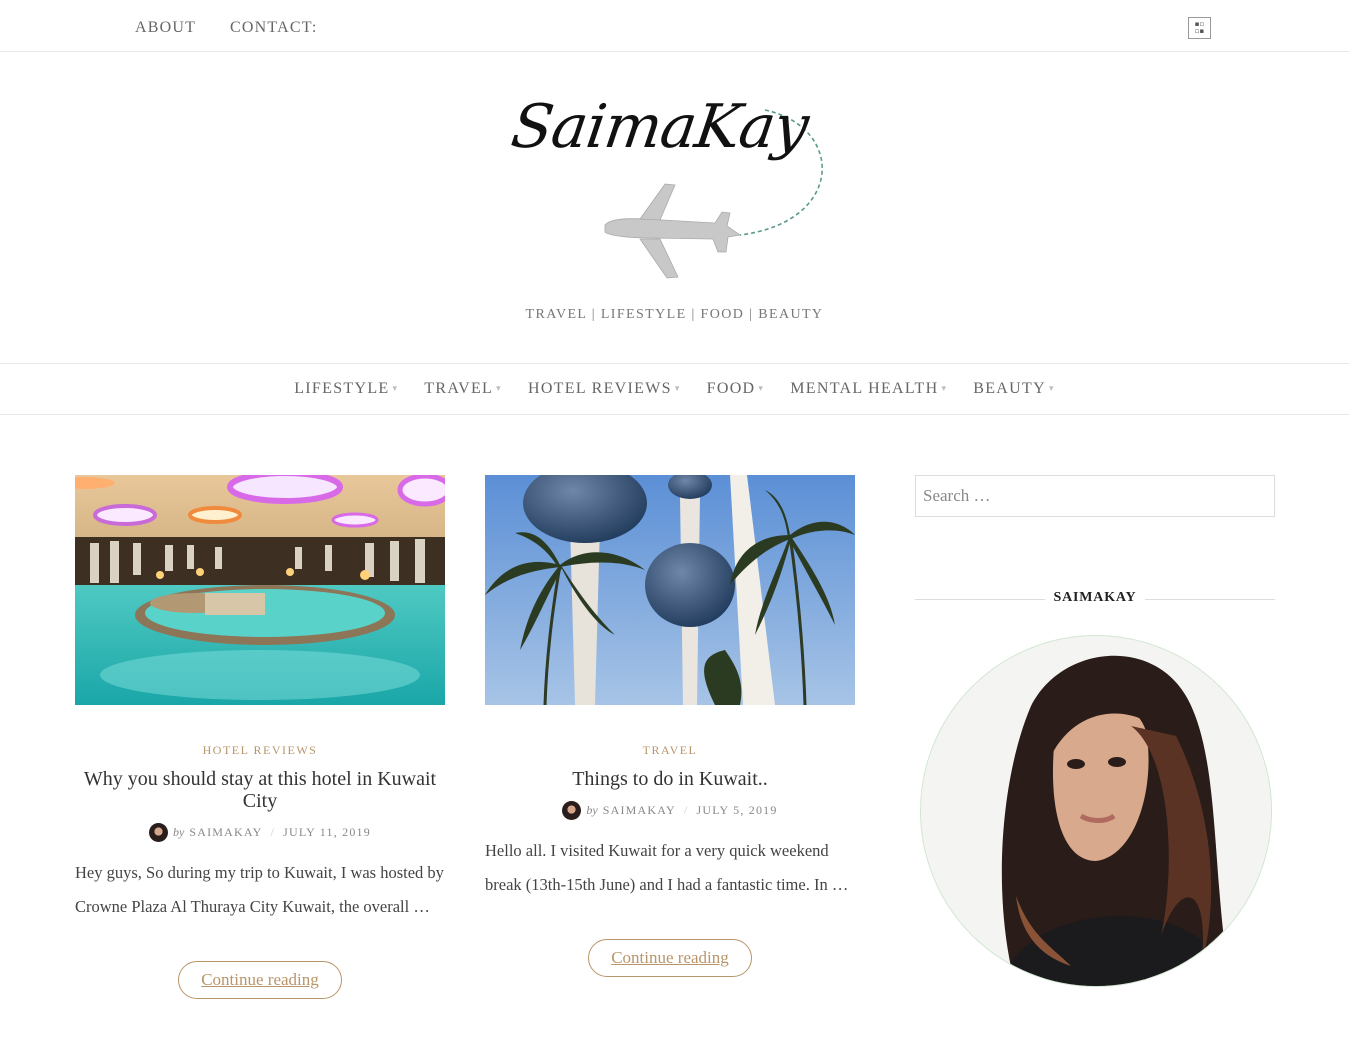 The height and width of the screenshot is (1057, 1349). I want to click on nav-item-lifestyle: LIFESTYLE ▾, so click(346, 389).